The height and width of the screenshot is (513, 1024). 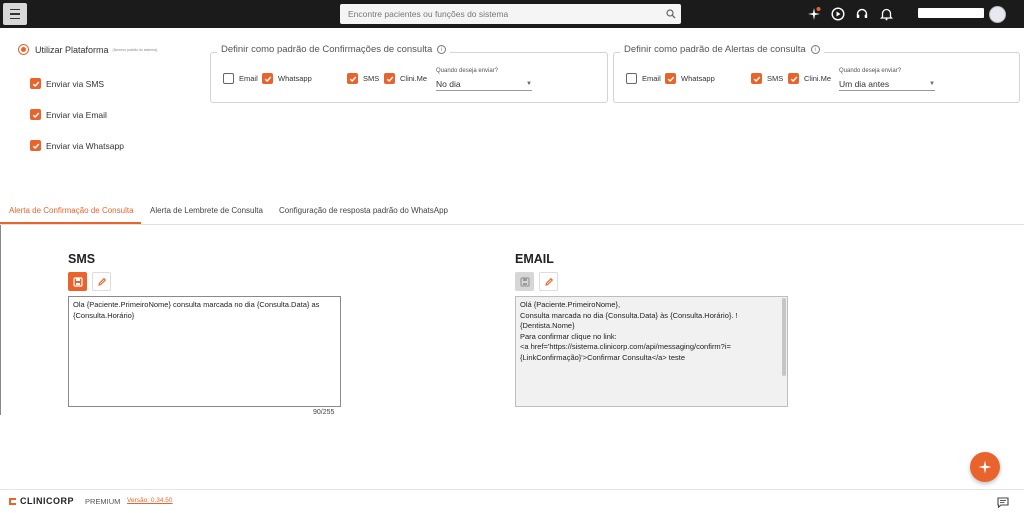 What do you see at coordinates (951, 13) in the screenshot?
I see `user-name-field` at bounding box center [951, 13].